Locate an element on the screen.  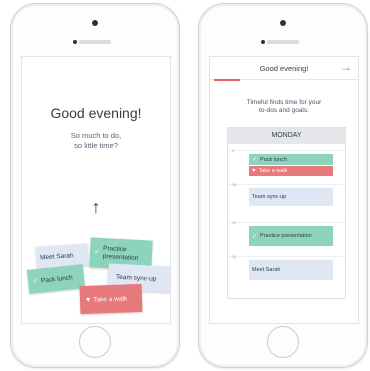
task-card-take-a-walk: ♥ Take a walk is located at coordinates (111, 299).